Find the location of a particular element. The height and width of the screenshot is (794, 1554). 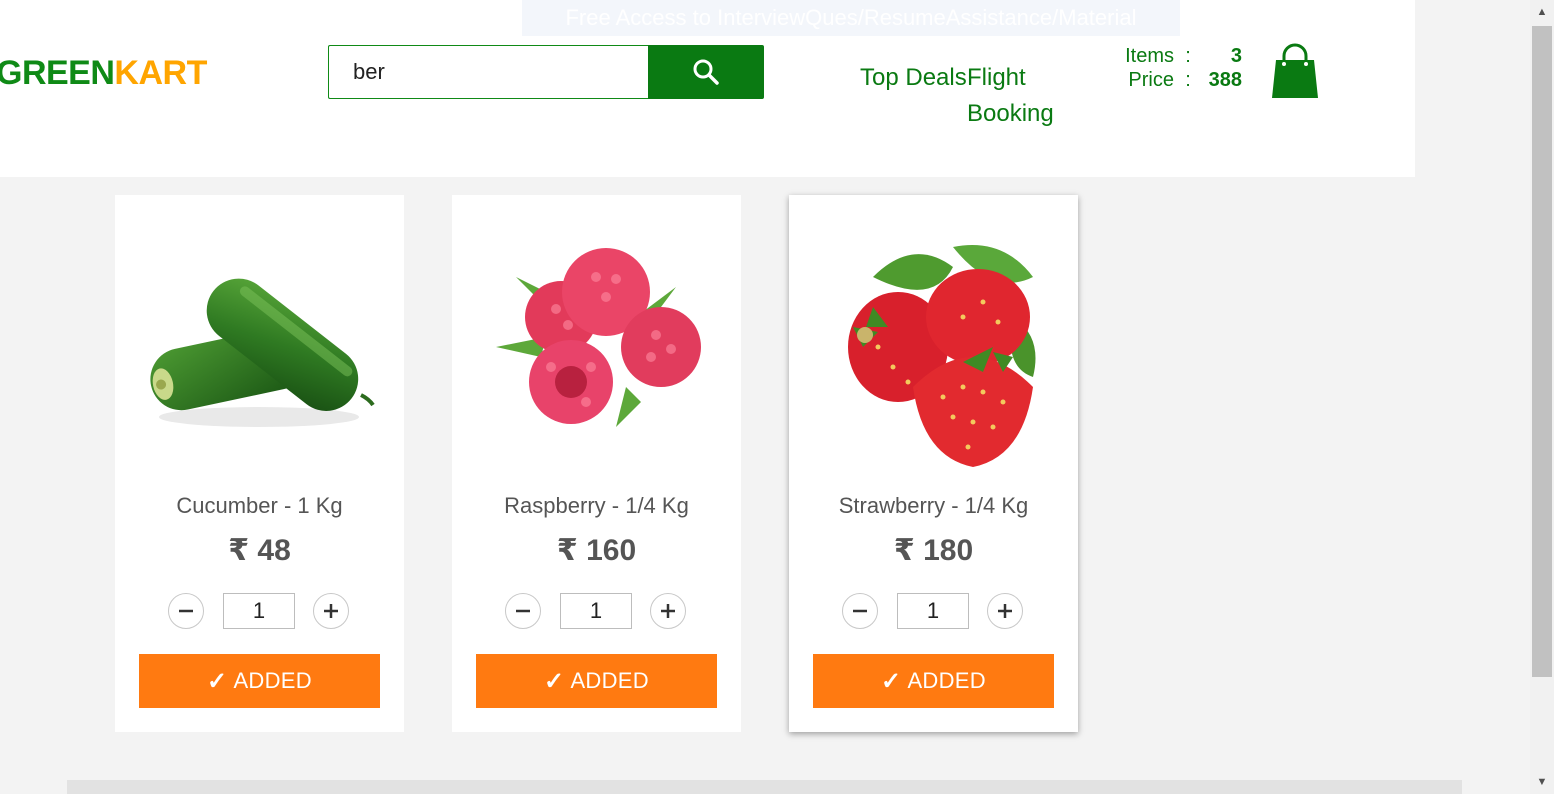

cart-price-value: 388 is located at coordinates (1225, 80).